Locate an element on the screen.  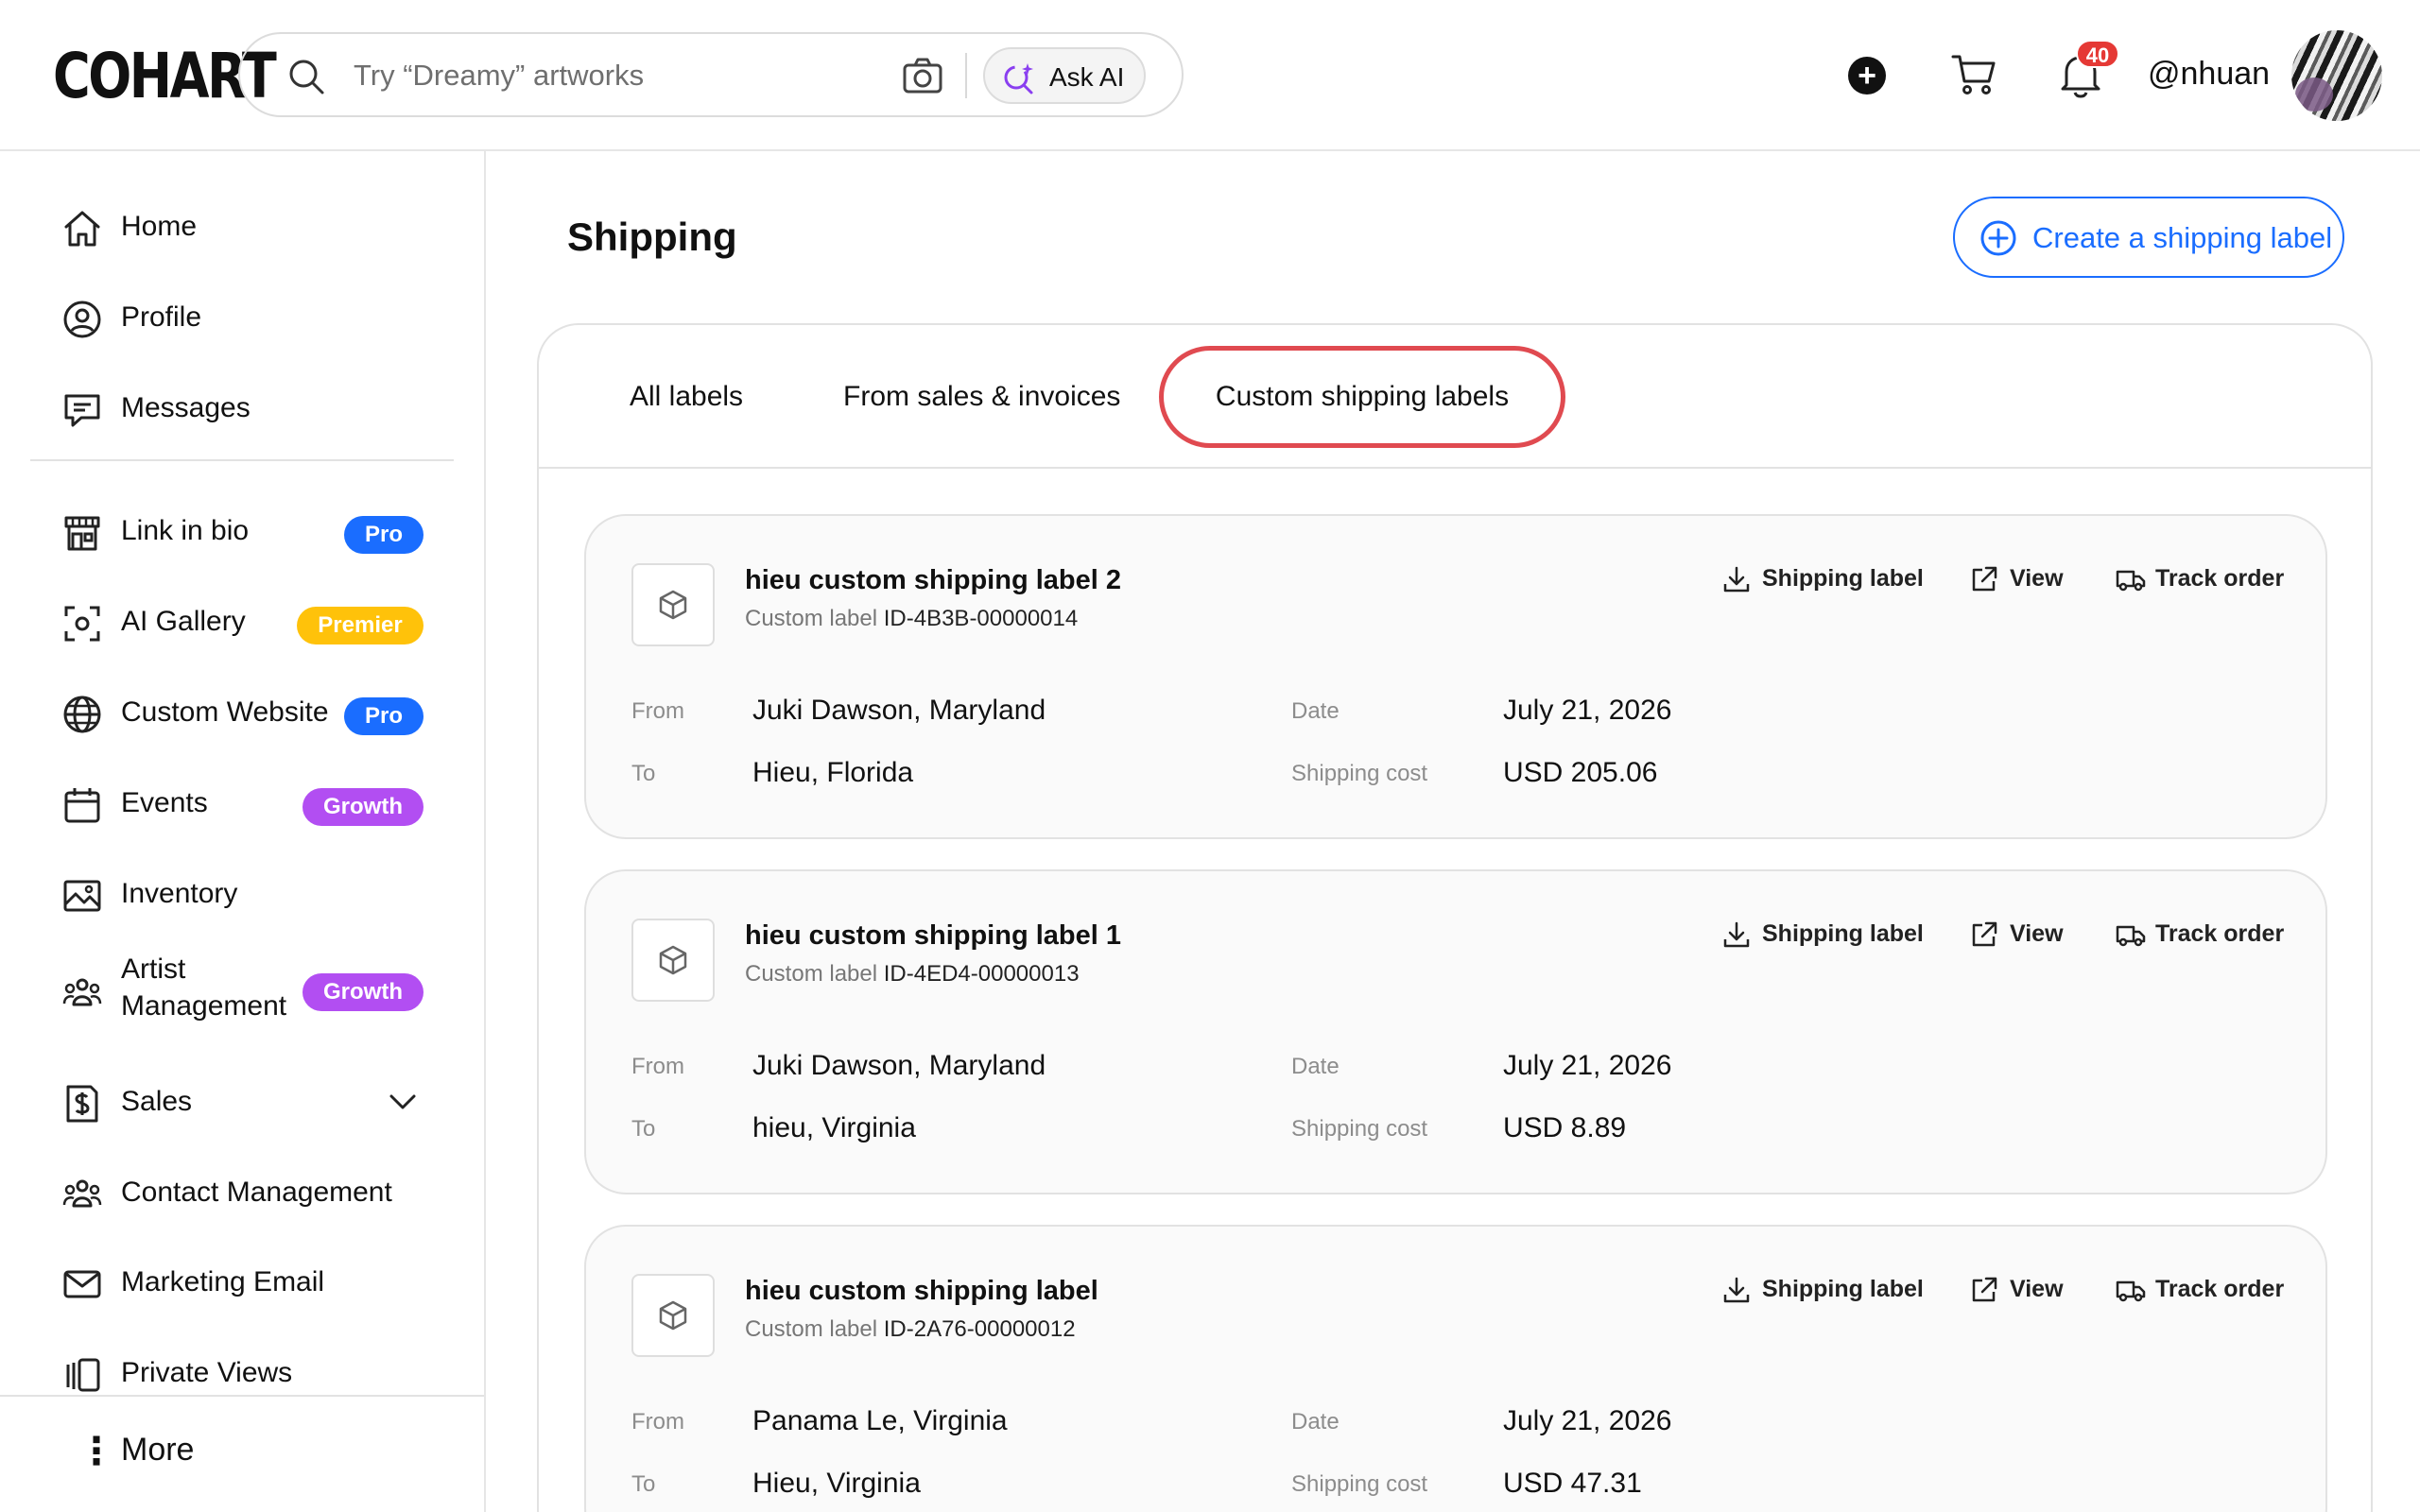
ask-ai-button: Ask AI is located at coordinates (1064, 75).